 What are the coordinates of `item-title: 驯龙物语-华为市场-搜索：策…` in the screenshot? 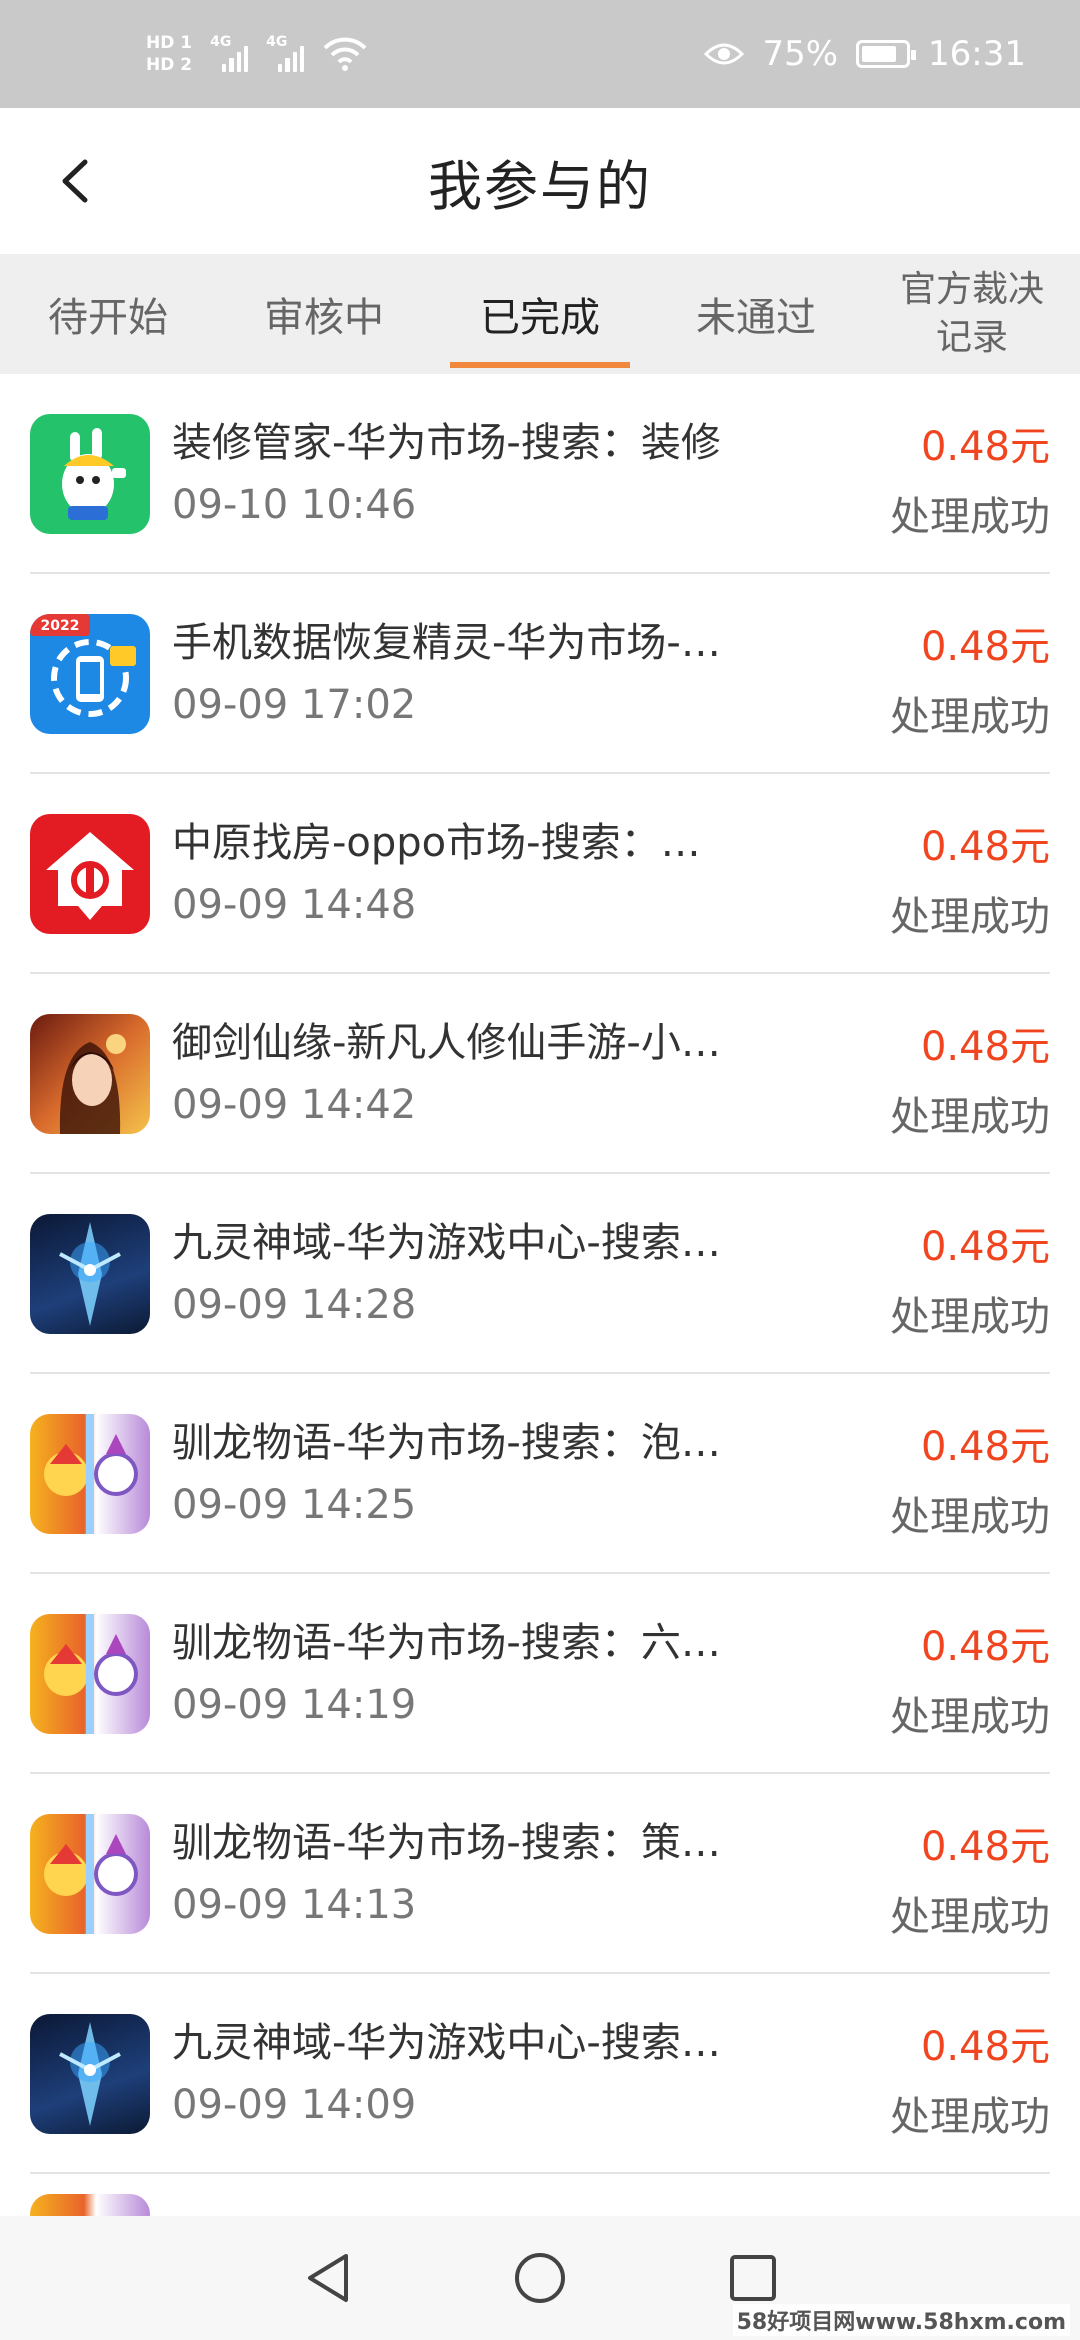 It's located at (446, 1843).